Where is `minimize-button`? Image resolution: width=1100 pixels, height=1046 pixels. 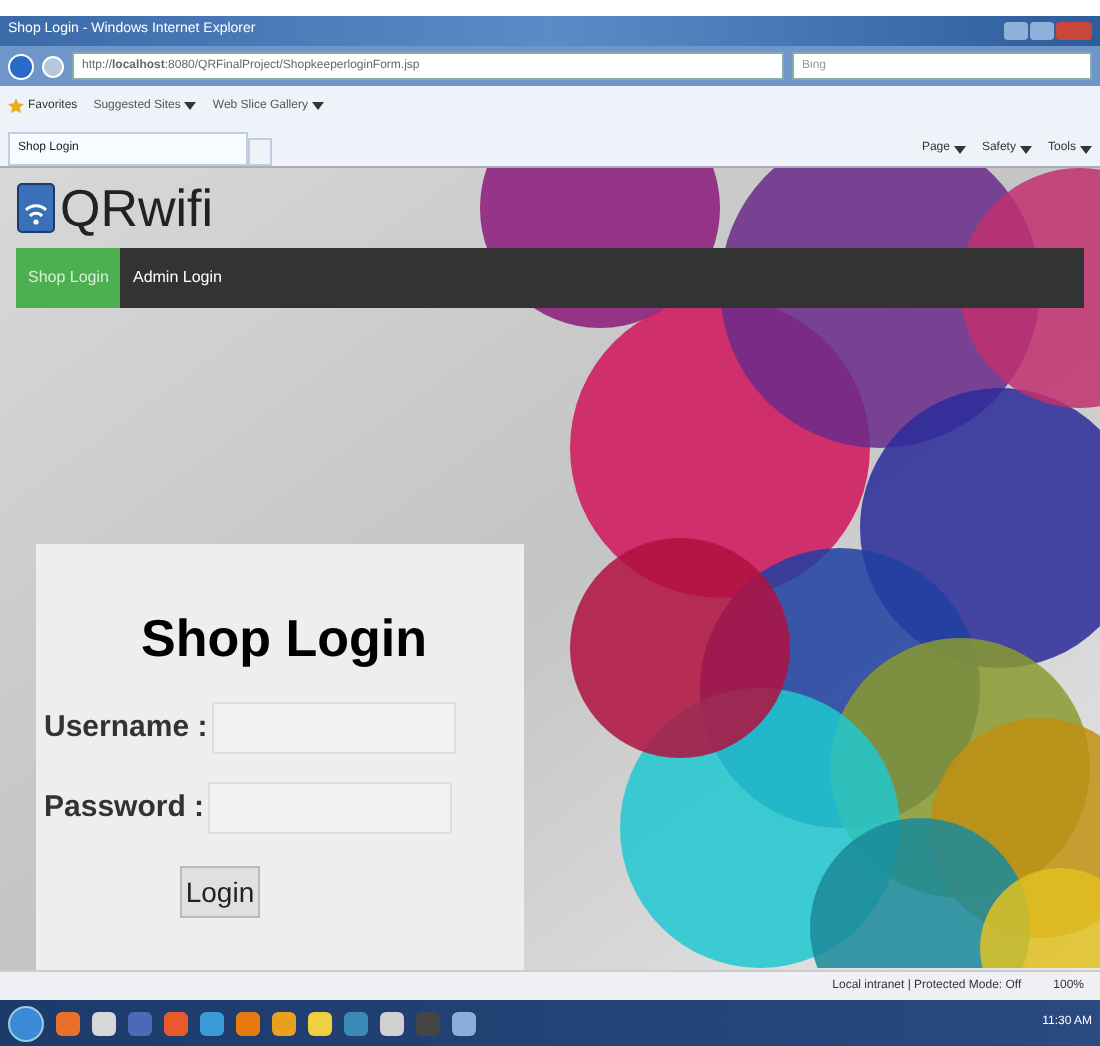 minimize-button is located at coordinates (1016, 31).